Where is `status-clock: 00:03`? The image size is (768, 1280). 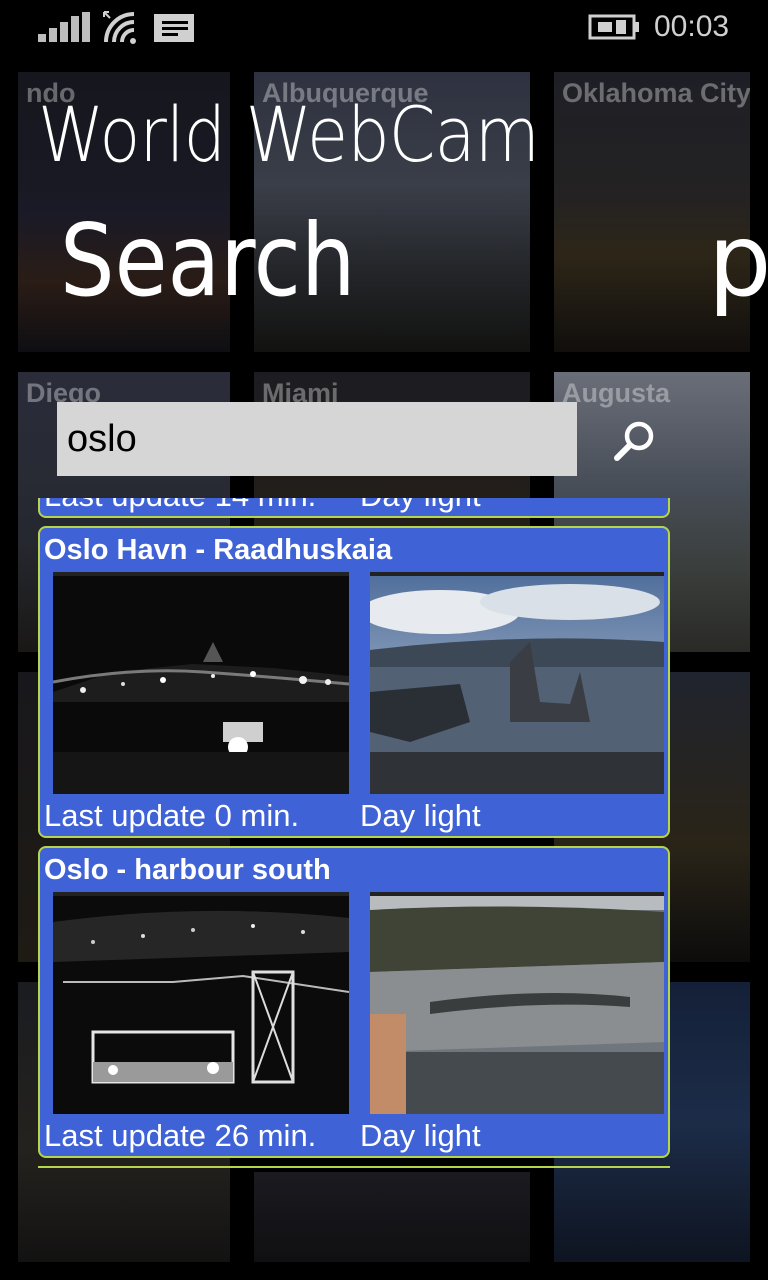
status-clock: 00:03 is located at coordinates (692, 26).